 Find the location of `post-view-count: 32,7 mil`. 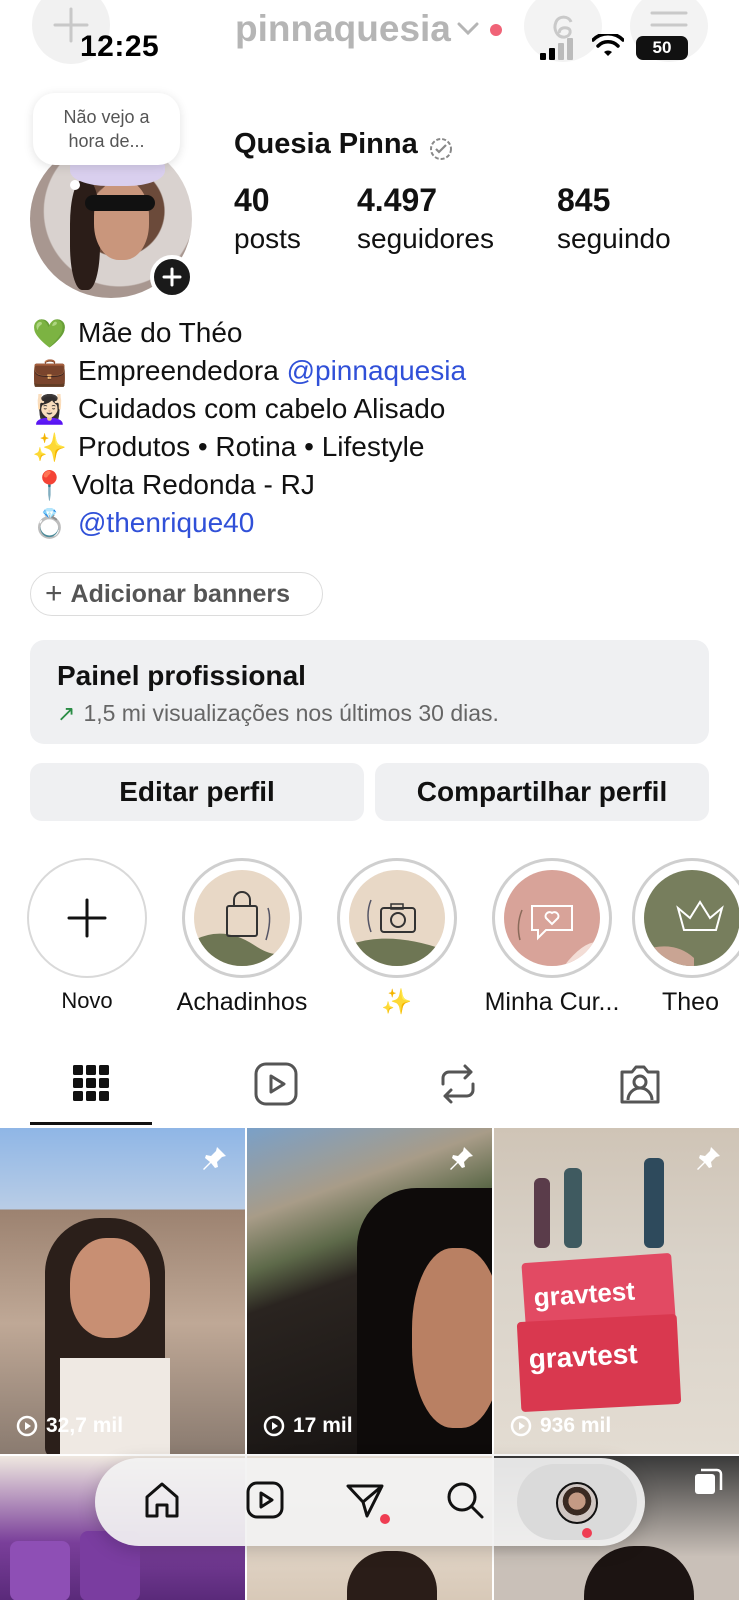

post-view-count: 32,7 mil is located at coordinates (85, 1425).